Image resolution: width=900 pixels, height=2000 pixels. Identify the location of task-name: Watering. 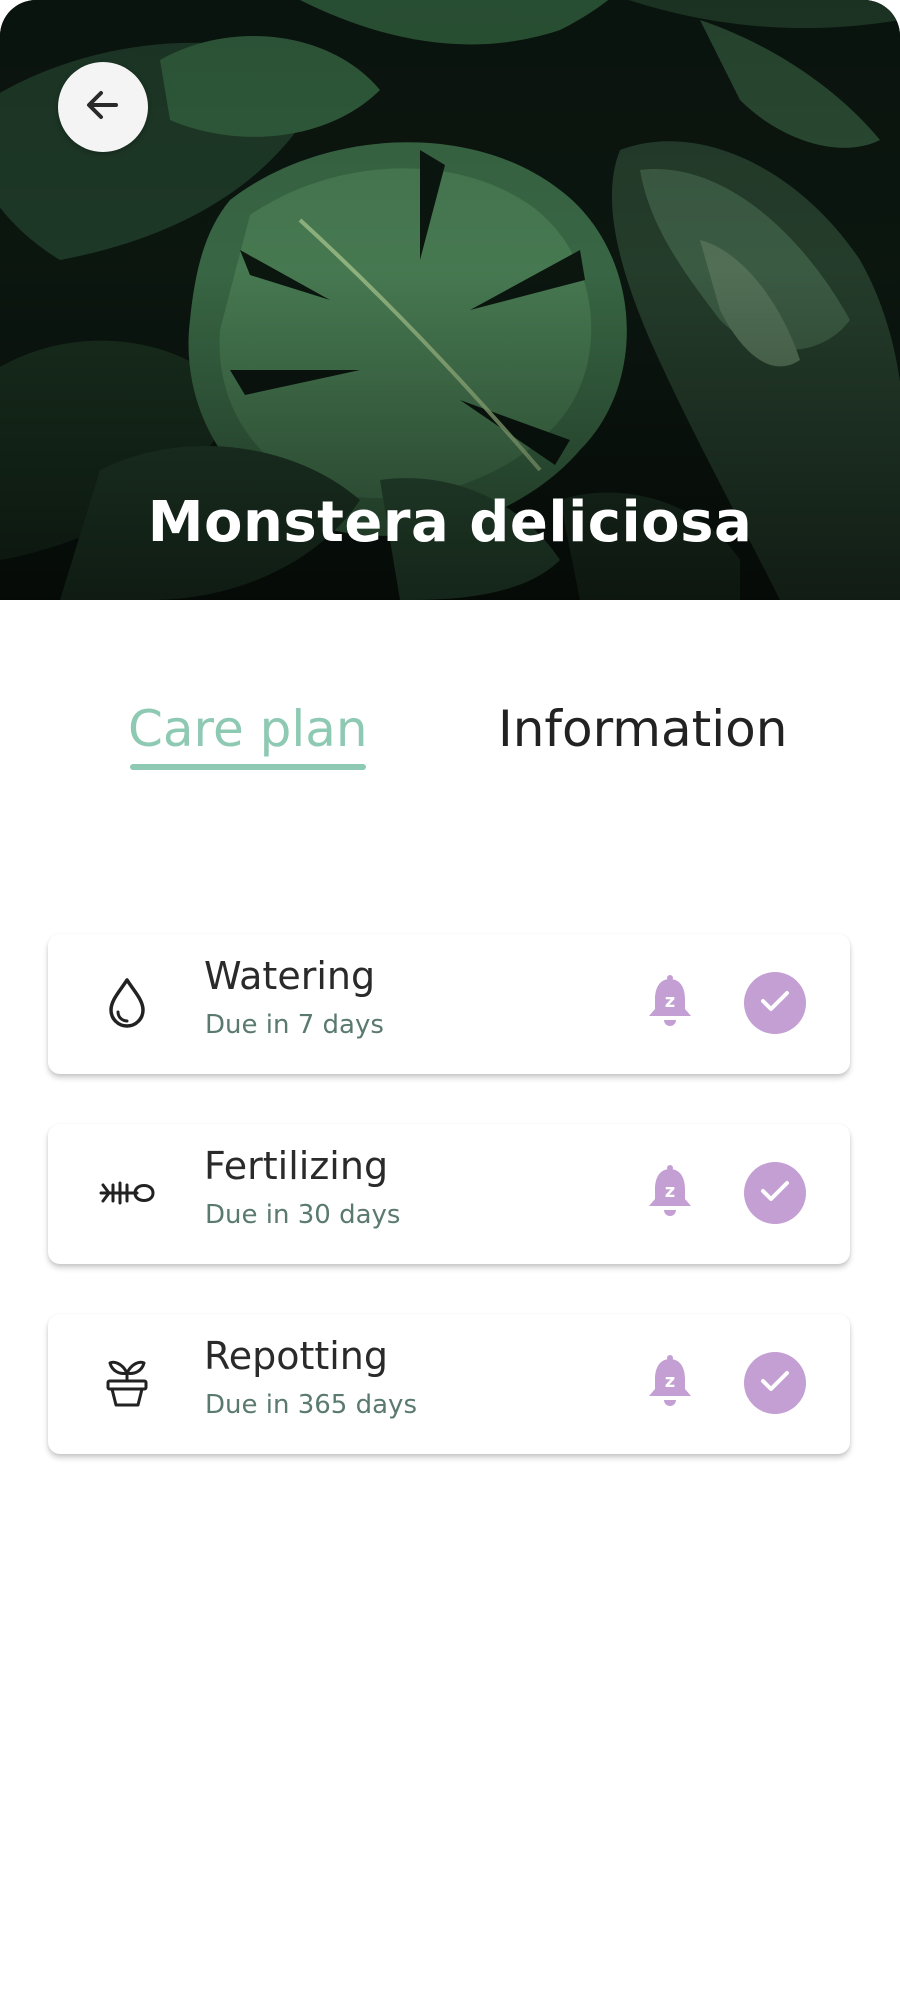
(290, 976).